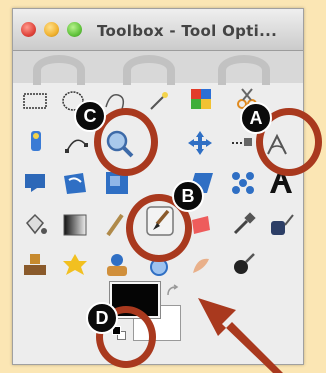 This screenshot has width=326, height=373. I want to click on pointer-arrow, so click(240, 335).